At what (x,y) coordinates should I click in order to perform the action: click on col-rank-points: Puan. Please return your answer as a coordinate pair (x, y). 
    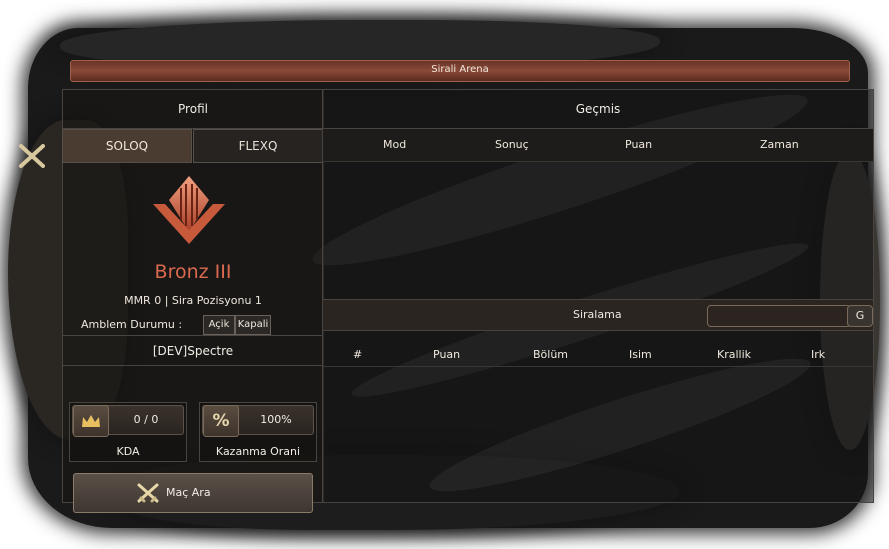
    Looking at the image, I should click on (446, 354).